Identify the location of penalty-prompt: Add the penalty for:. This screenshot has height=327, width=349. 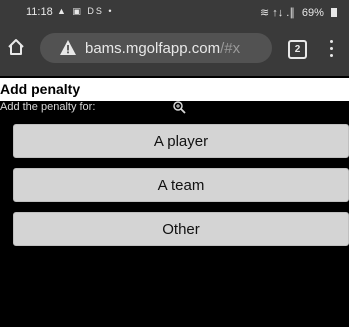
(48, 107).